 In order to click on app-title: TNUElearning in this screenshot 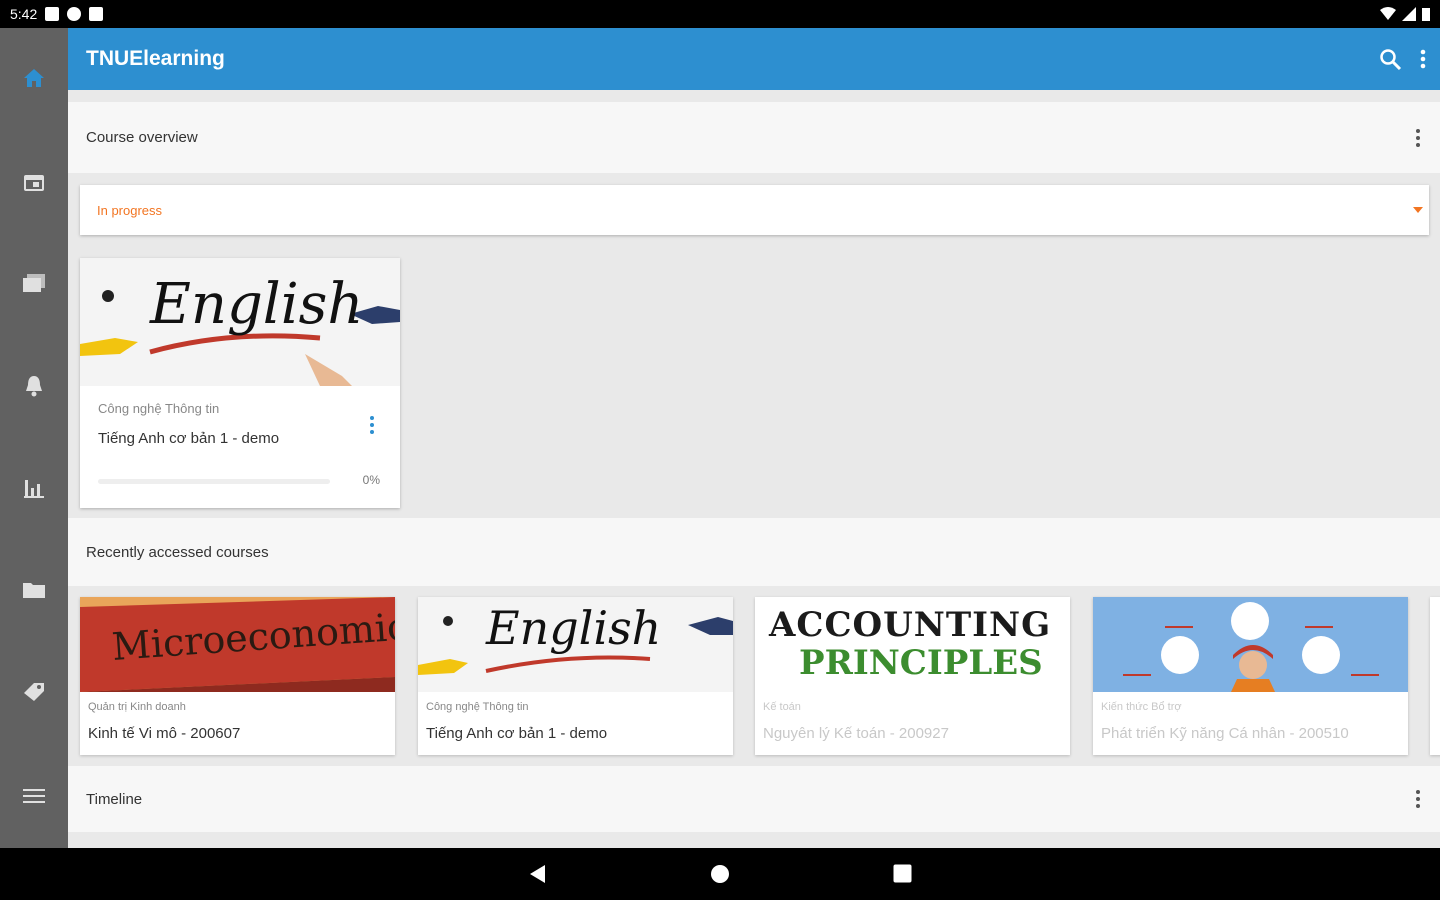, I will do `click(155, 58)`.